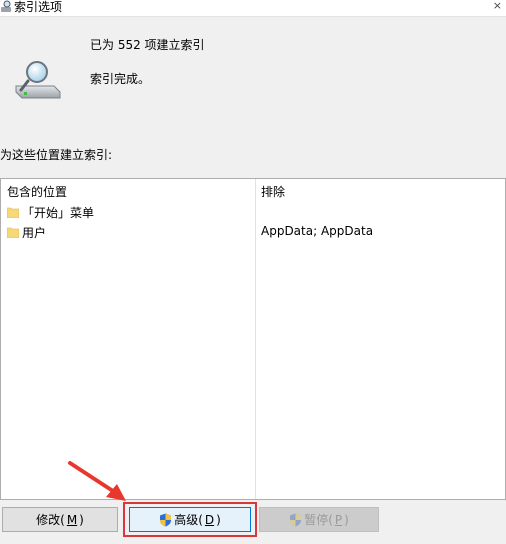 Image resolution: width=506 pixels, height=544 pixels. Describe the element at coordinates (338, 519) in the screenshot. I see `pause-button-accesskey: P` at that location.